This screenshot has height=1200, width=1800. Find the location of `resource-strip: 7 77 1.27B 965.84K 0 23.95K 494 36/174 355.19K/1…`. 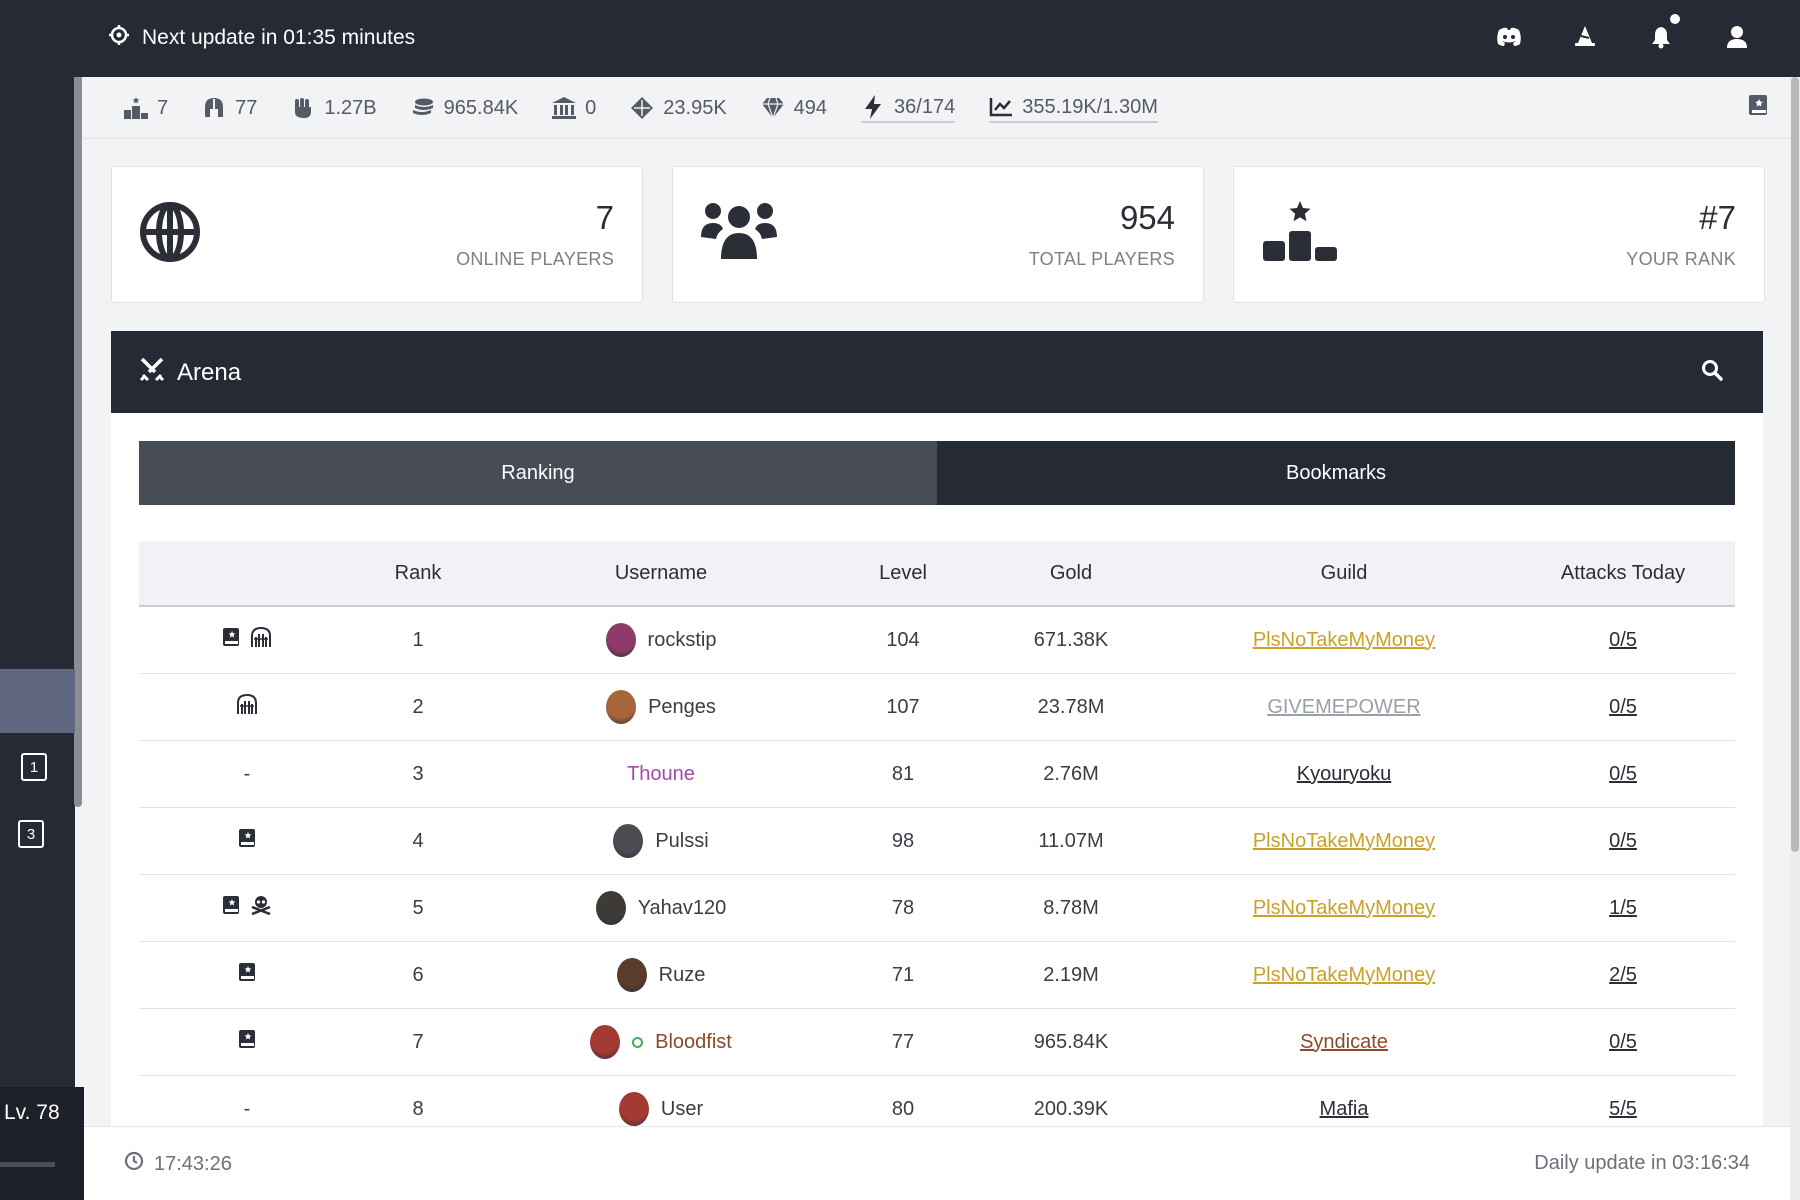

resource-strip: 7 77 1.27B 965.84K 0 23.95K 494 36/174 355.19K/1… is located at coordinates (937, 108).